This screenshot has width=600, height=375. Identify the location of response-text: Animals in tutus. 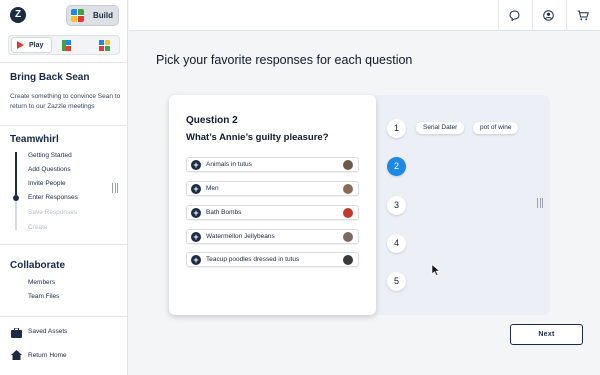
(229, 164).